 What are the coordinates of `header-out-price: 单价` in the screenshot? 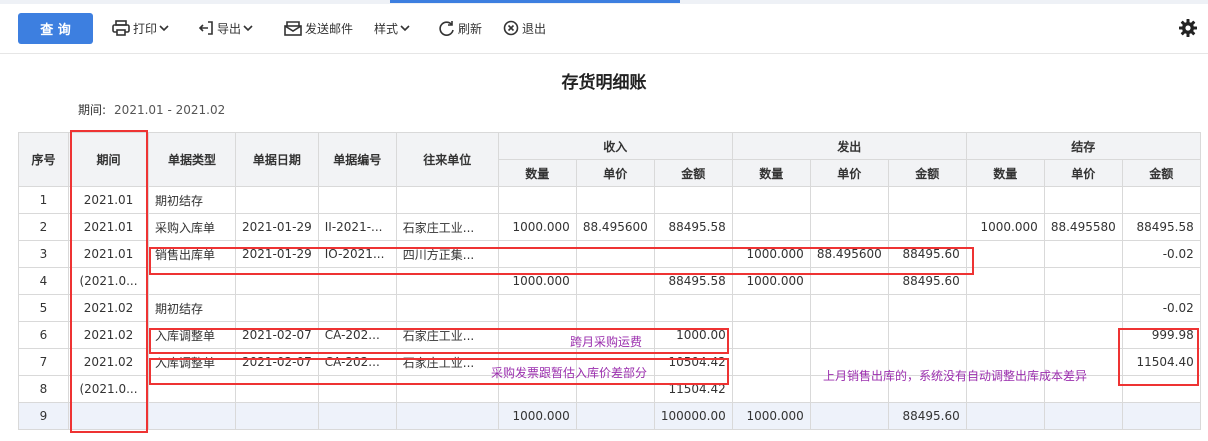 It's located at (849, 173).